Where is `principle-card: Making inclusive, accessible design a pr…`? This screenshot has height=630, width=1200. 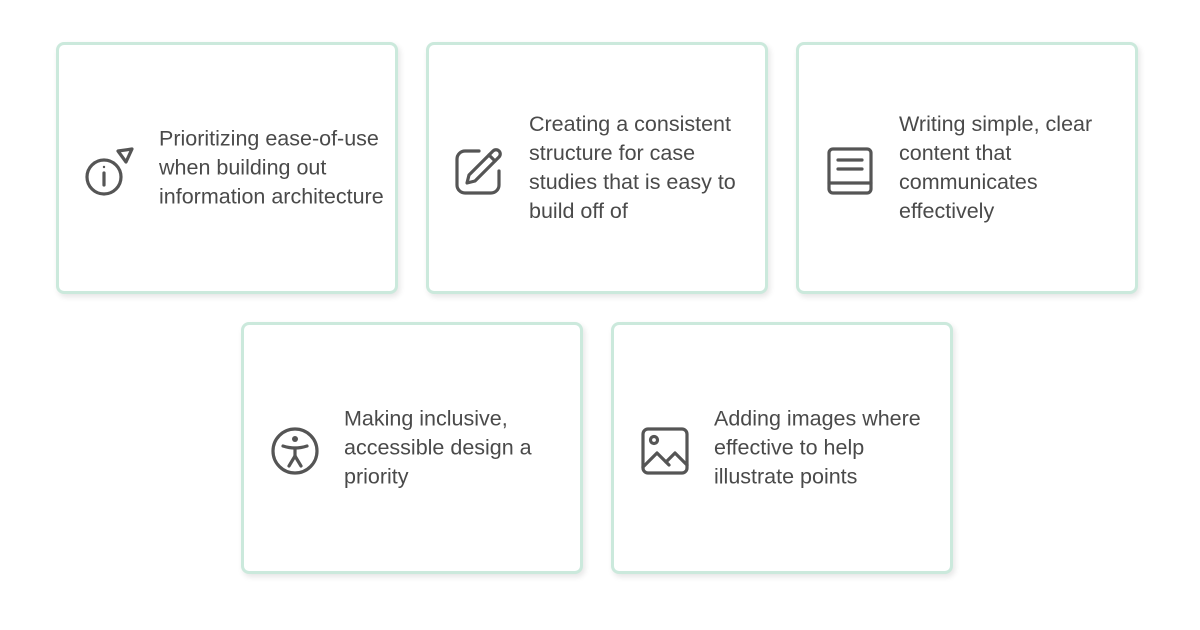 principle-card: Making inclusive, accessible design a pr… is located at coordinates (412, 448).